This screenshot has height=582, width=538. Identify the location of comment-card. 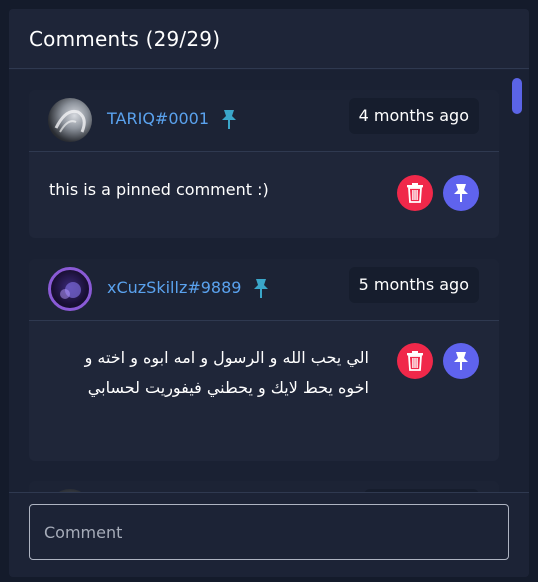
(264, 486).